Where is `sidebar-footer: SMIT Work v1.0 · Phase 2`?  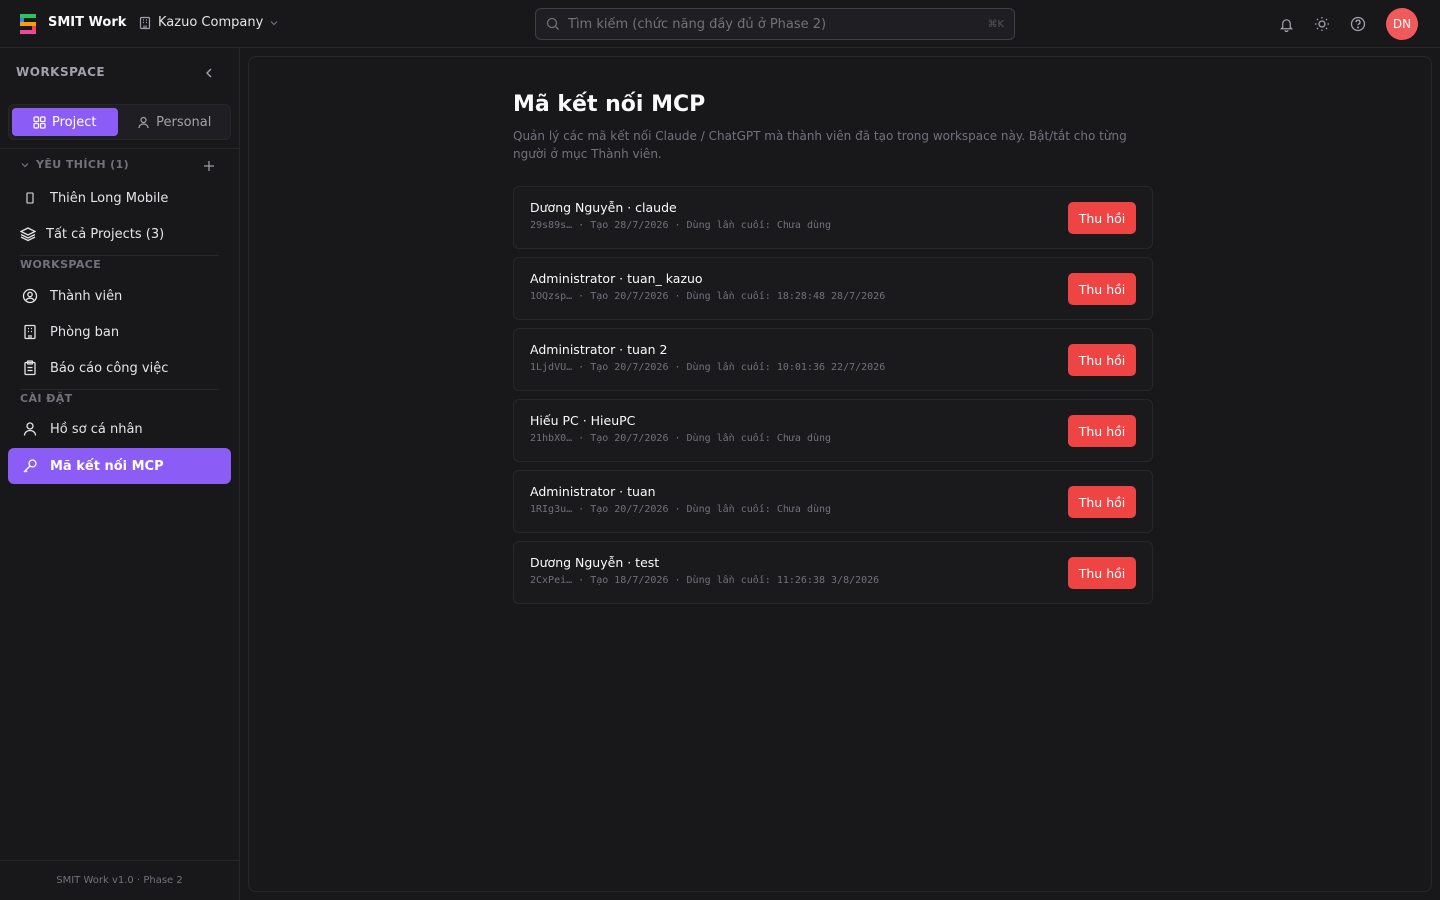 sidebar-footer: SMIT Work v1.0 · Phase 2 is located at coordinates (119, 880).